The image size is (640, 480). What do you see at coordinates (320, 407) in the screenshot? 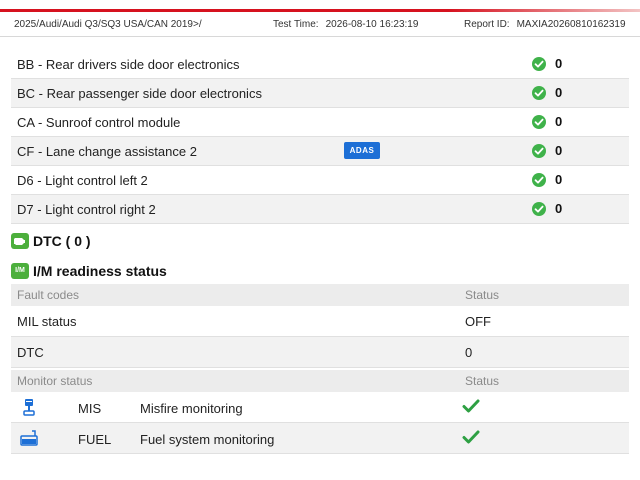
I see `table-row: MIS Misfire monitoring` at bounding box center [320, 407].